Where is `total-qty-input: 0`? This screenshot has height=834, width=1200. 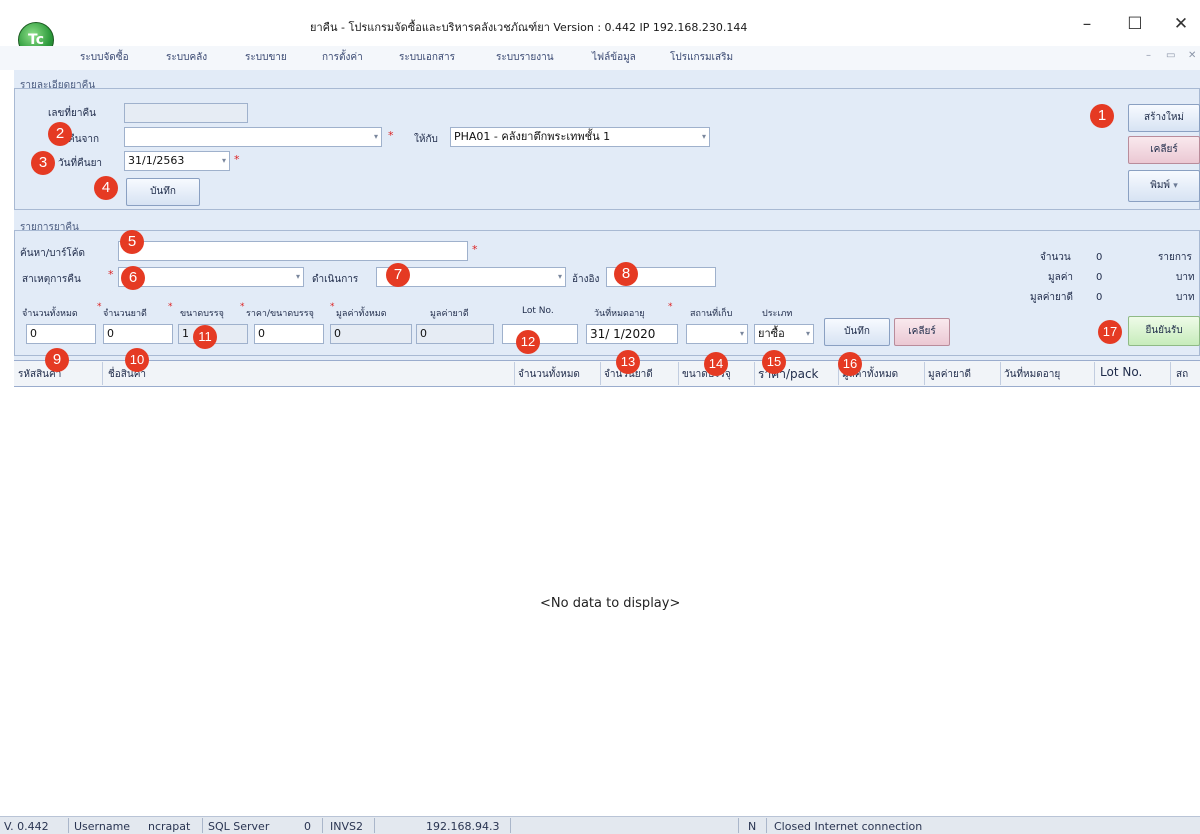 total-qty-input: 0 is located at coordinates (61, 334).